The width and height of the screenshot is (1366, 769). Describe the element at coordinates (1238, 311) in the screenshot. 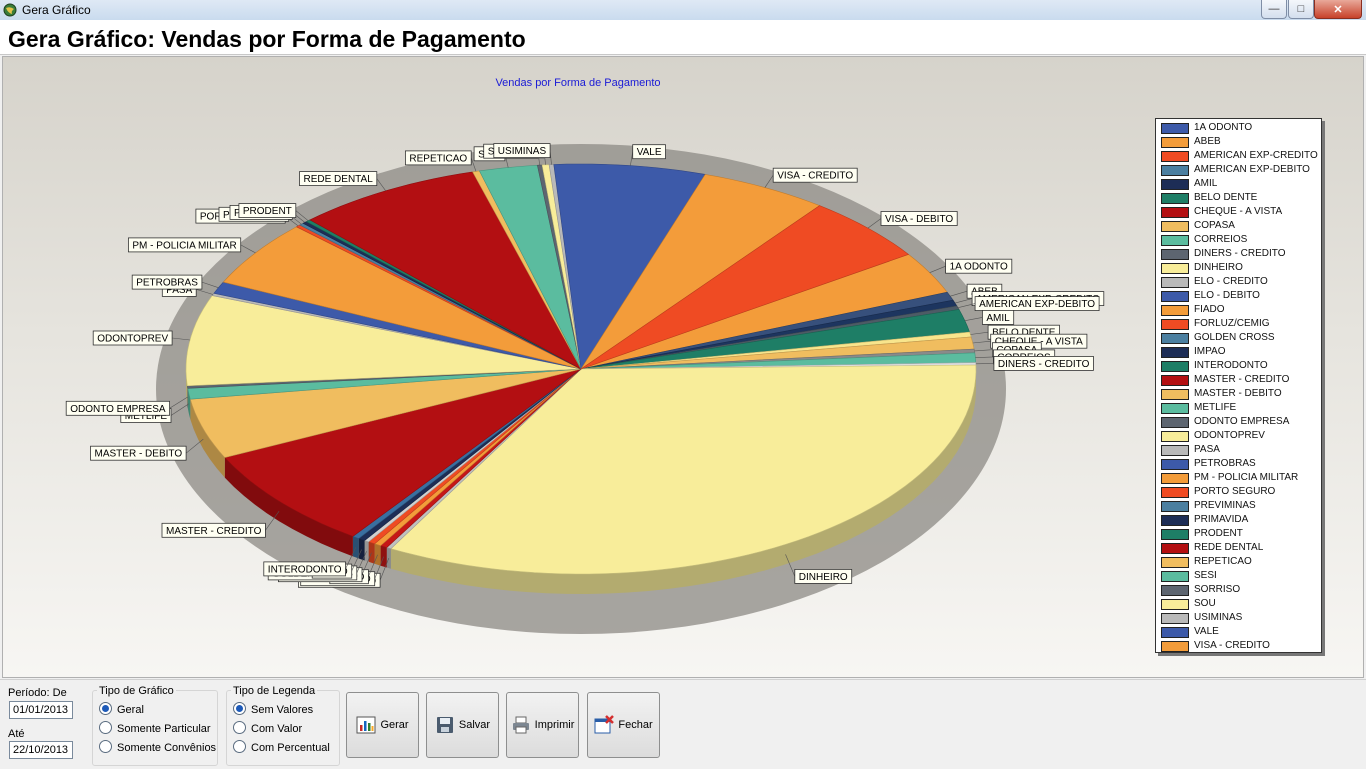

I see `legend-item: FIADO` at that location.